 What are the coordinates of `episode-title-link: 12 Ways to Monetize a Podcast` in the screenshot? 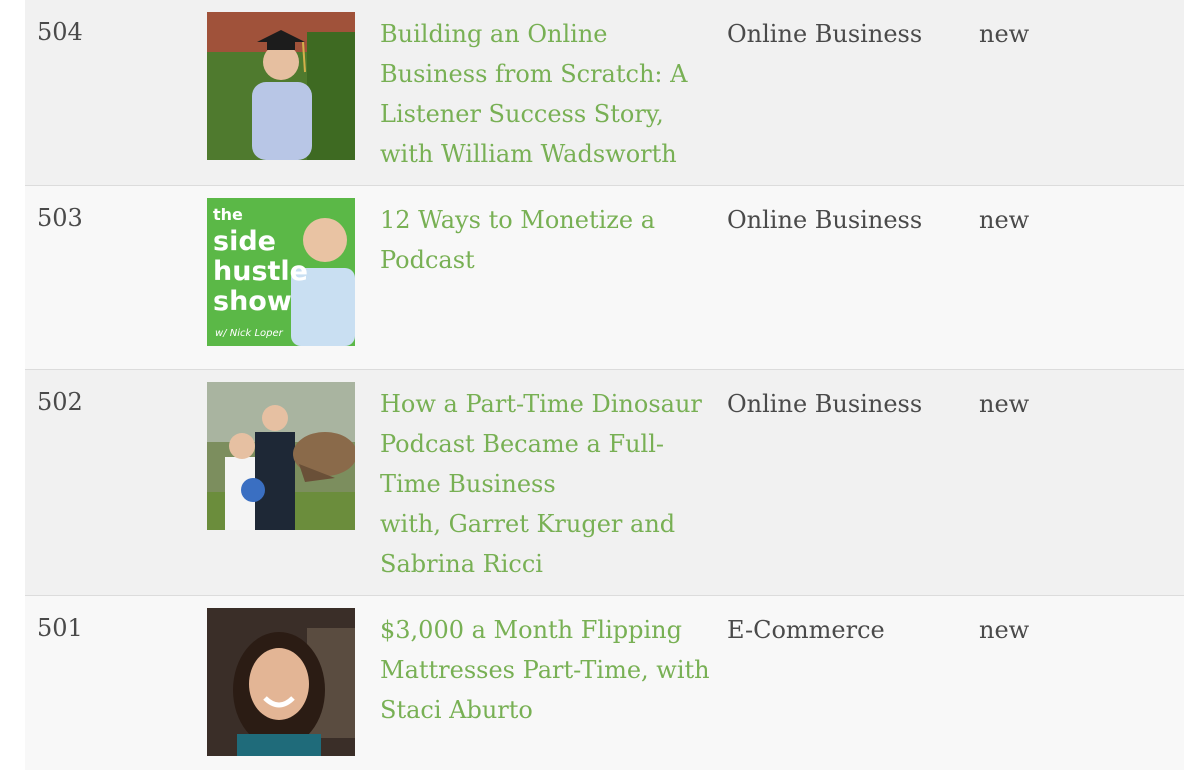 It's located at (545, 240).